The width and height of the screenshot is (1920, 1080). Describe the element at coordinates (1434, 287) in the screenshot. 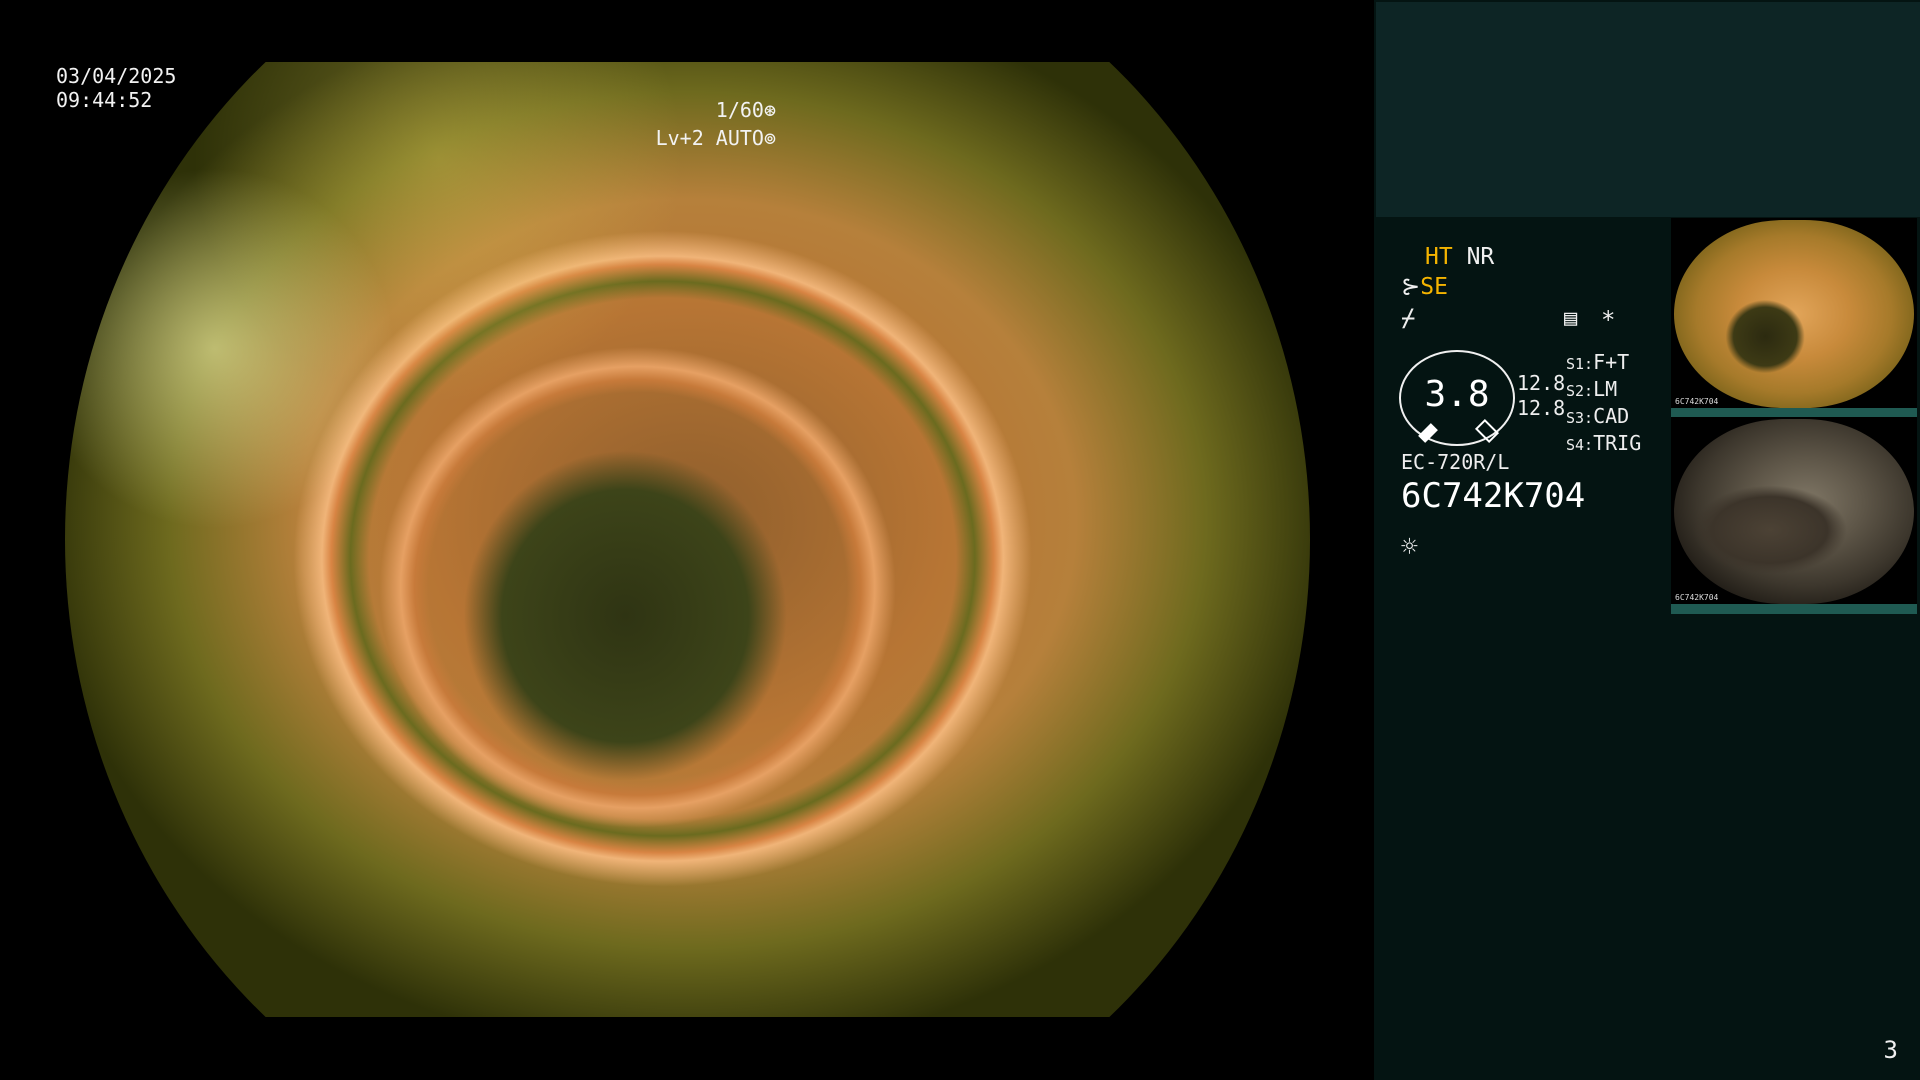

I see `se-label: SE` at that location.